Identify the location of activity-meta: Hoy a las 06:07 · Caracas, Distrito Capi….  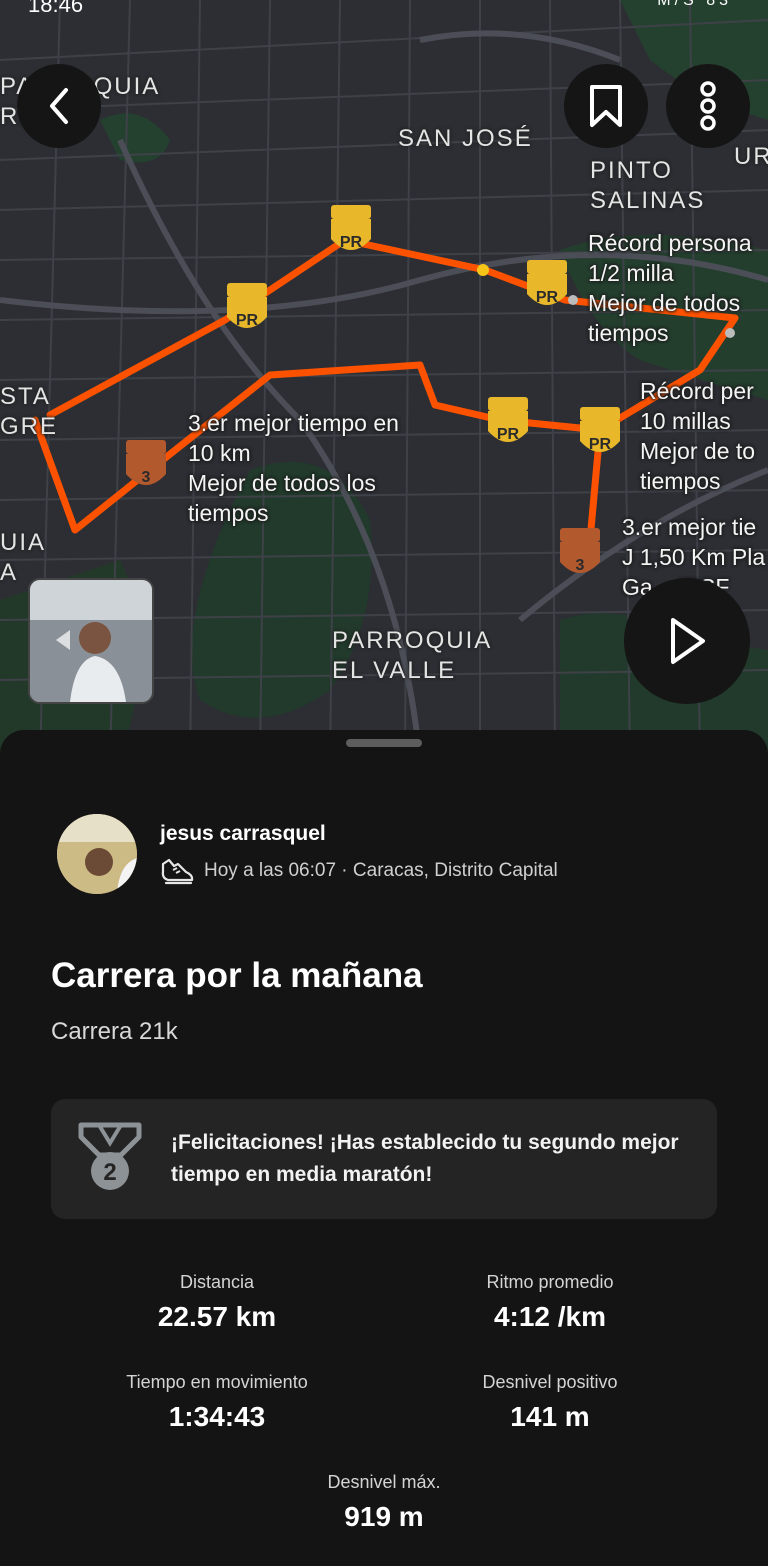
(359, 871).